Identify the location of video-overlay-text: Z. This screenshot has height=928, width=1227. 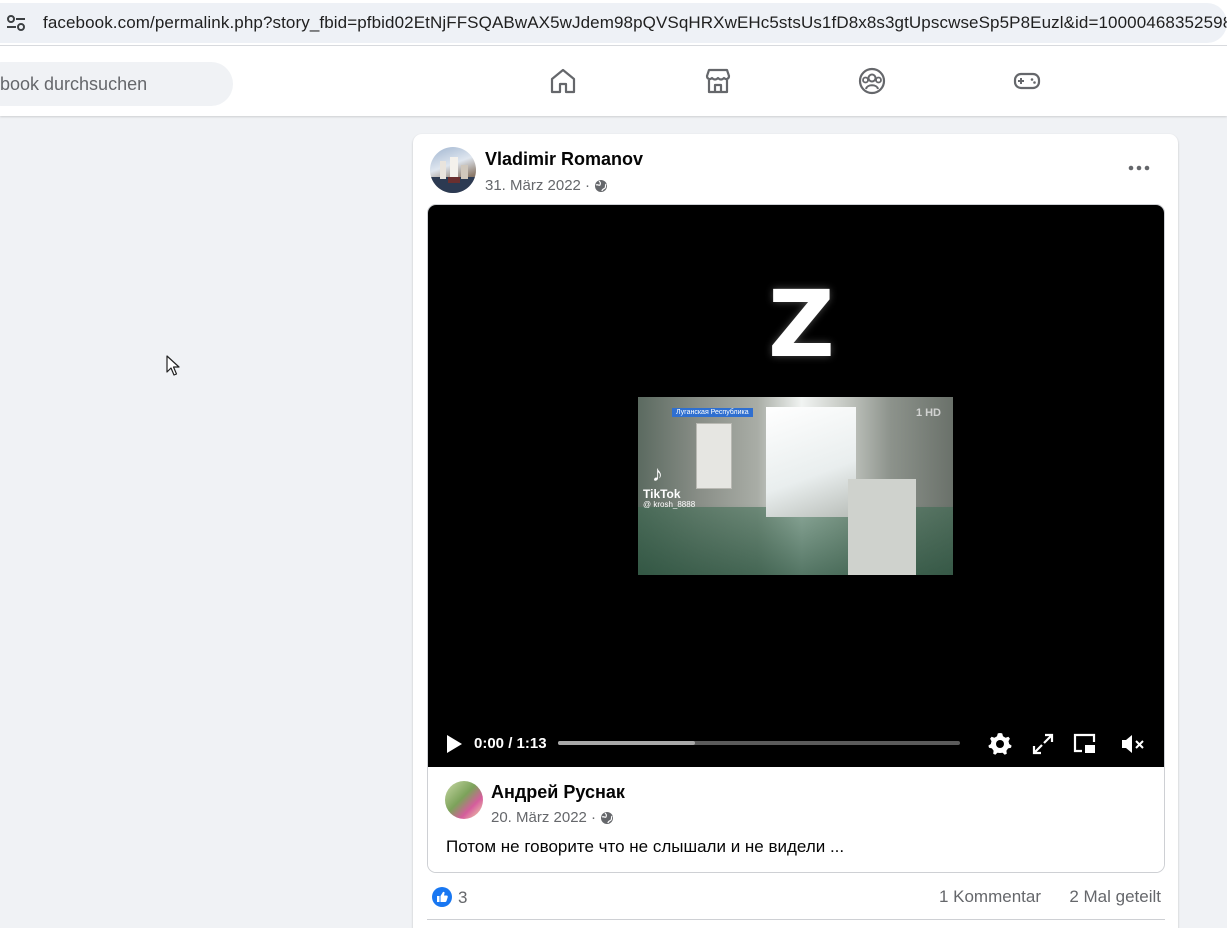
(801, 324).